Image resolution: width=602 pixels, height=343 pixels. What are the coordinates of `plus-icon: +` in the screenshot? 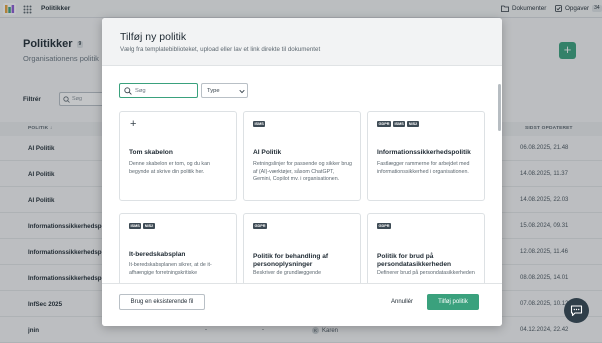 It's located at (133, 124).